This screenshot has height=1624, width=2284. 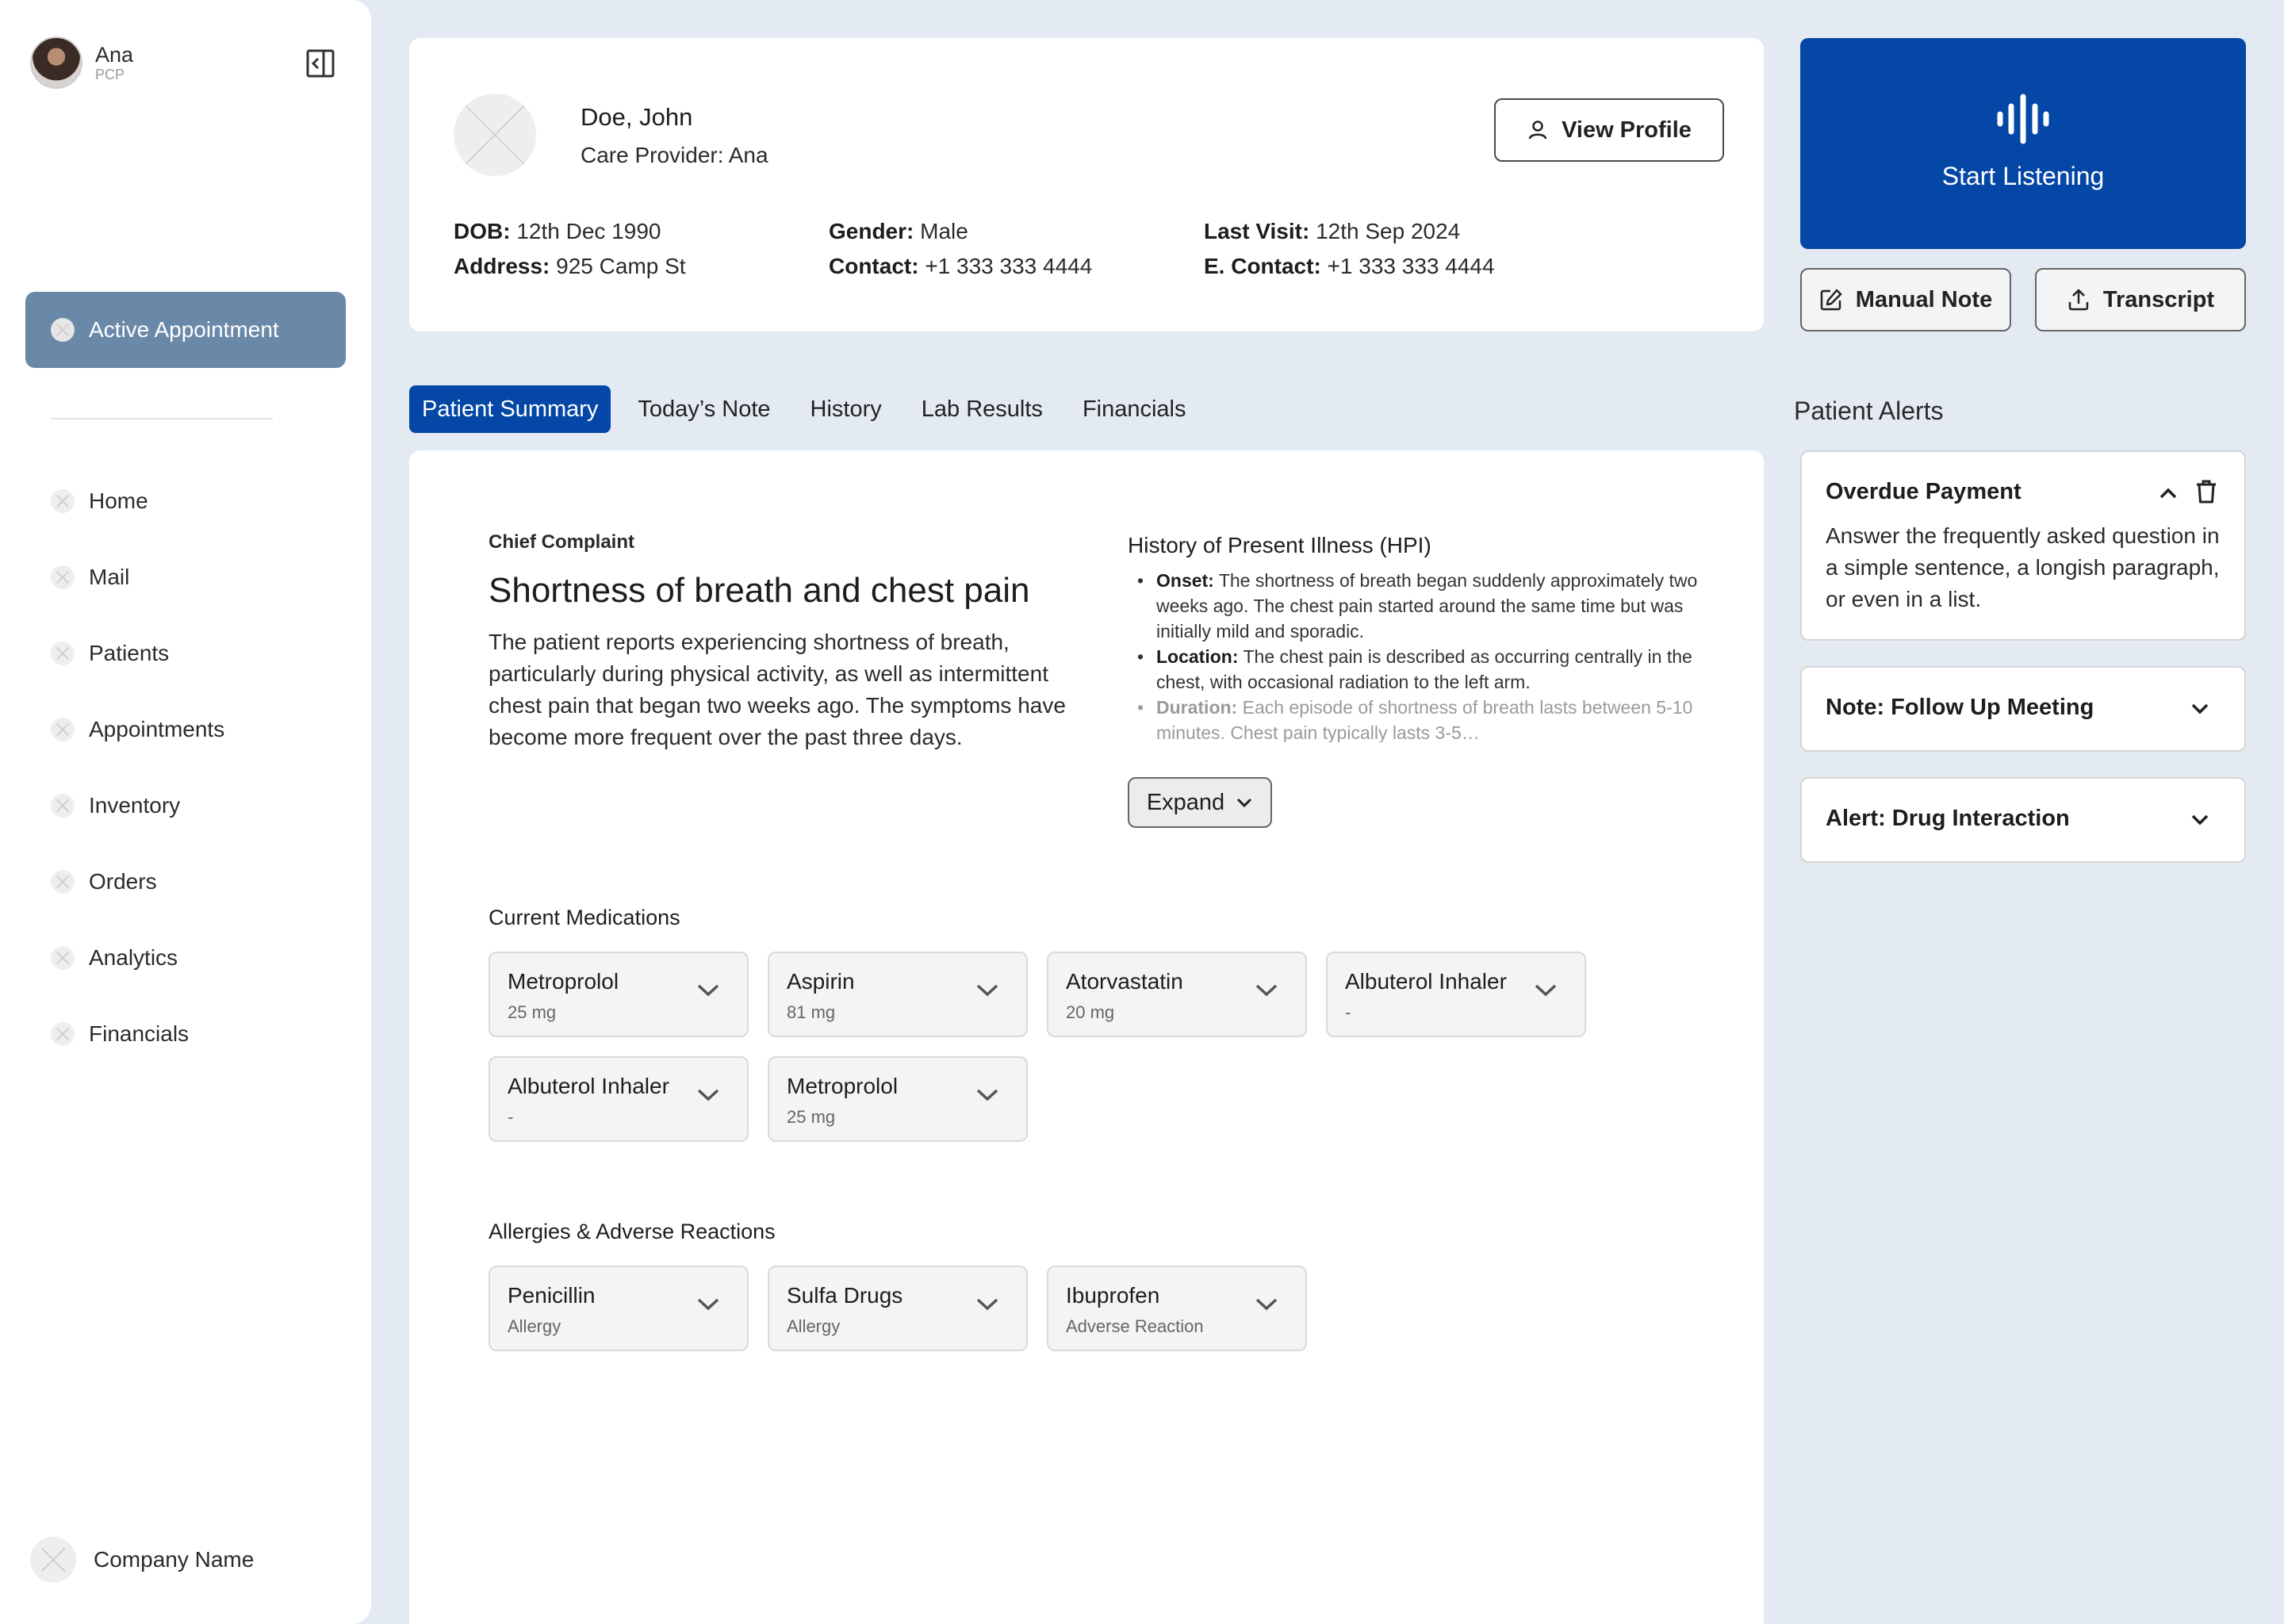 What do you see at coordinates (2168, 493) in the screenshot?
I see `chevron-up-icon` at bounding box center [2168, 493].